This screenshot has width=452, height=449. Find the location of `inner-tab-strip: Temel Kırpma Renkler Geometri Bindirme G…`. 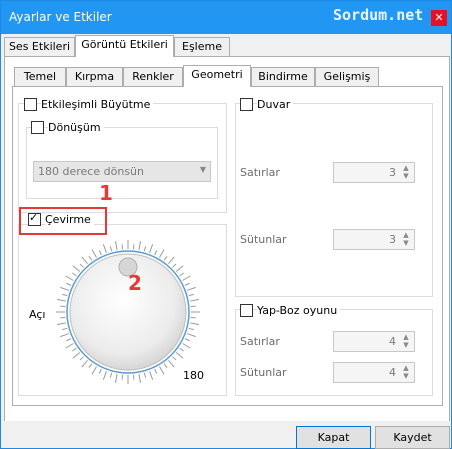

inner-tab-strip: Temel Kırpma Renkler Geometri Bindirme G… is located at coordinates (227, 75).